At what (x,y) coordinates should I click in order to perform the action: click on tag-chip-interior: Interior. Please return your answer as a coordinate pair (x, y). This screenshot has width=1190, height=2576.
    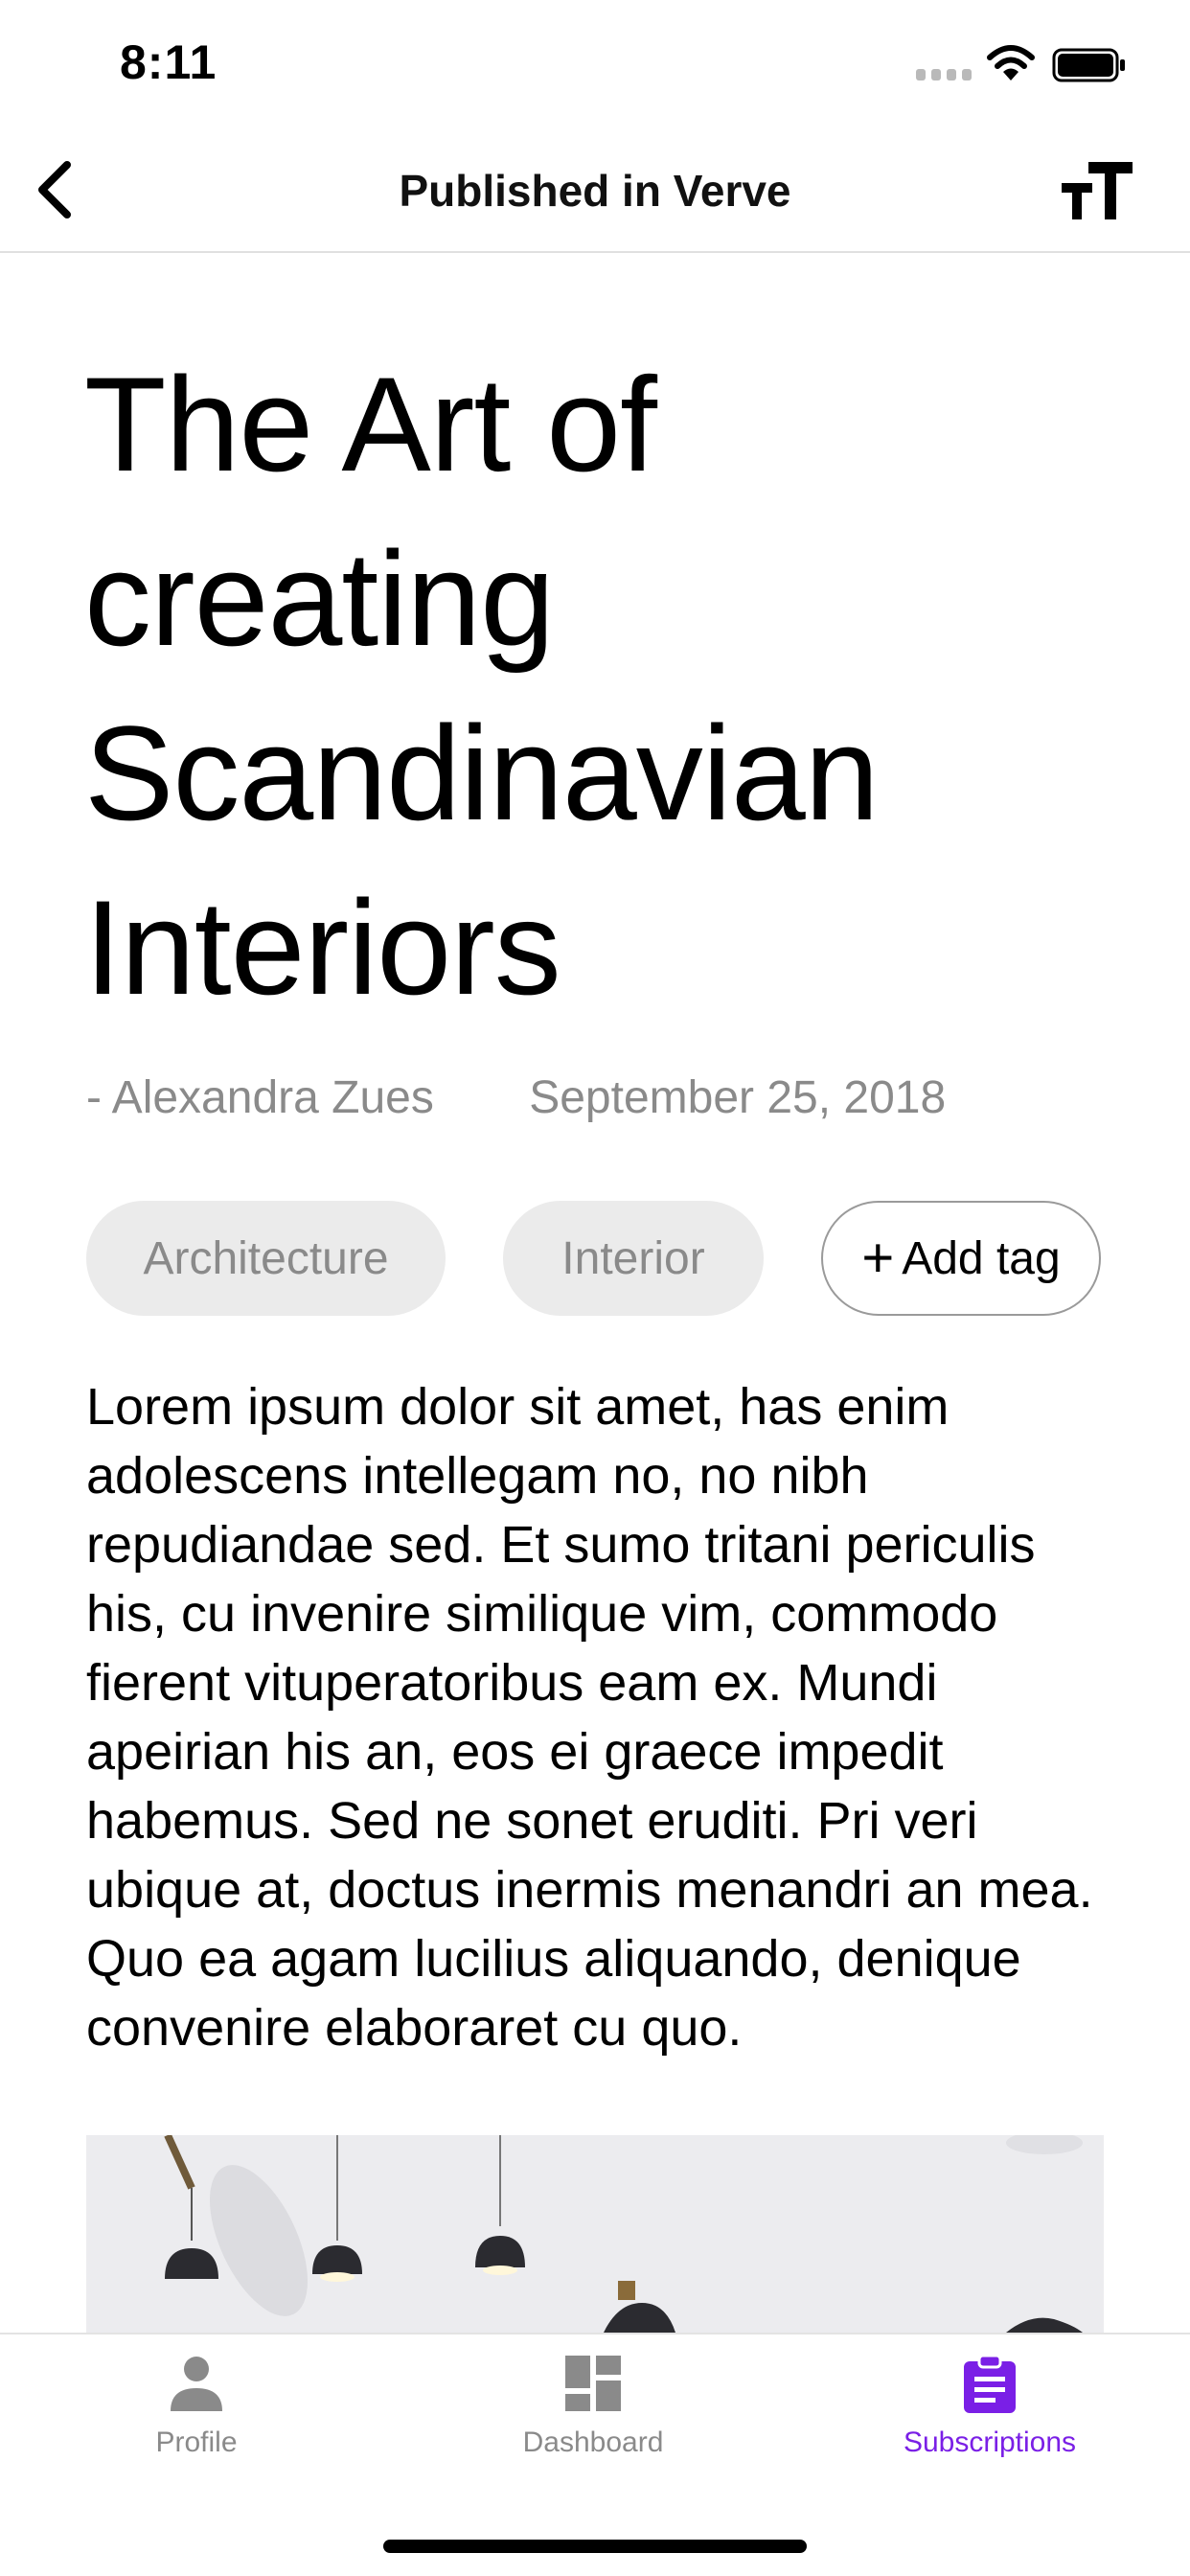
    Looking at the image, I should click on (634, 1258).